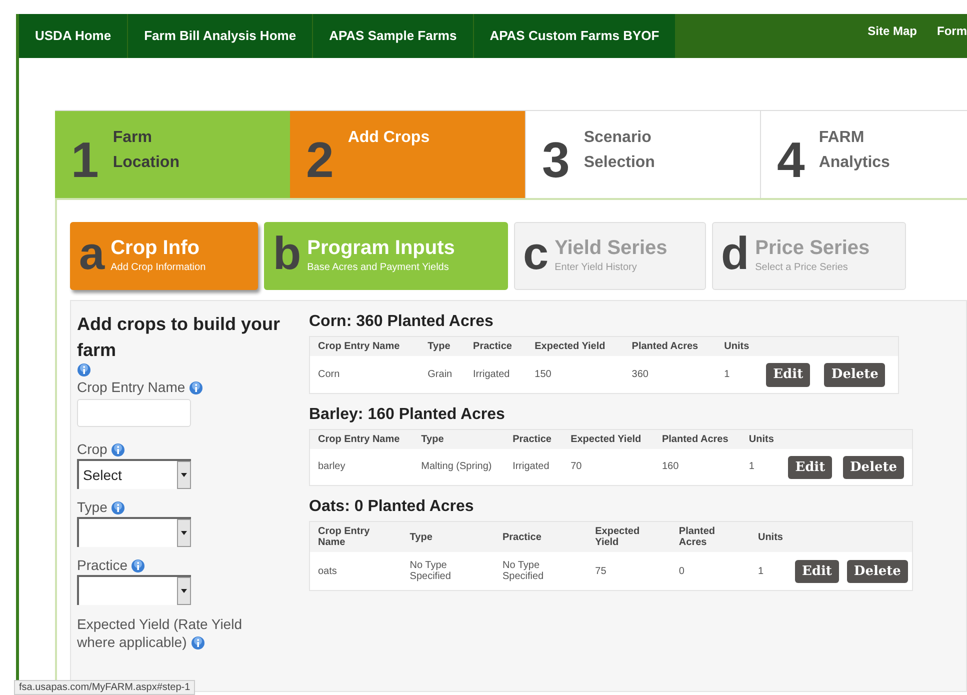 The image size is (967, 695). Describe the element at coordinates (134, 413) in the screenshot. I see `input-field` at that location.